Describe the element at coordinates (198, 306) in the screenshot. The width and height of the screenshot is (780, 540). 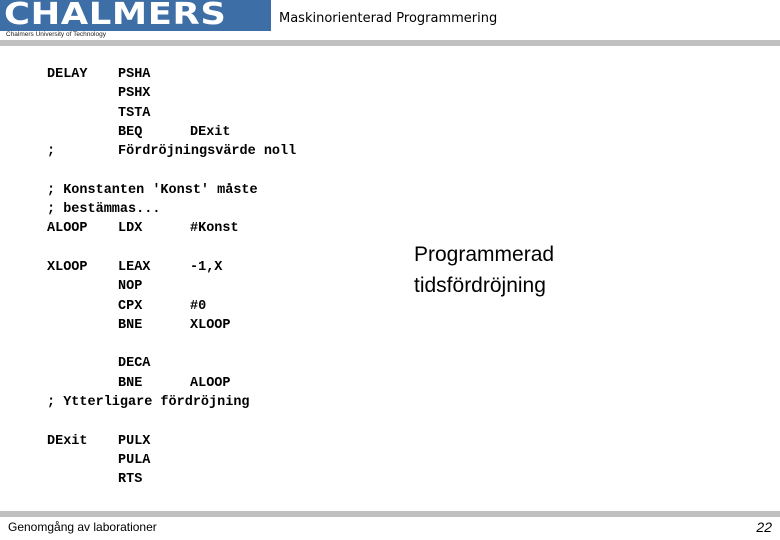
I see `code-operand: #0` at that location.